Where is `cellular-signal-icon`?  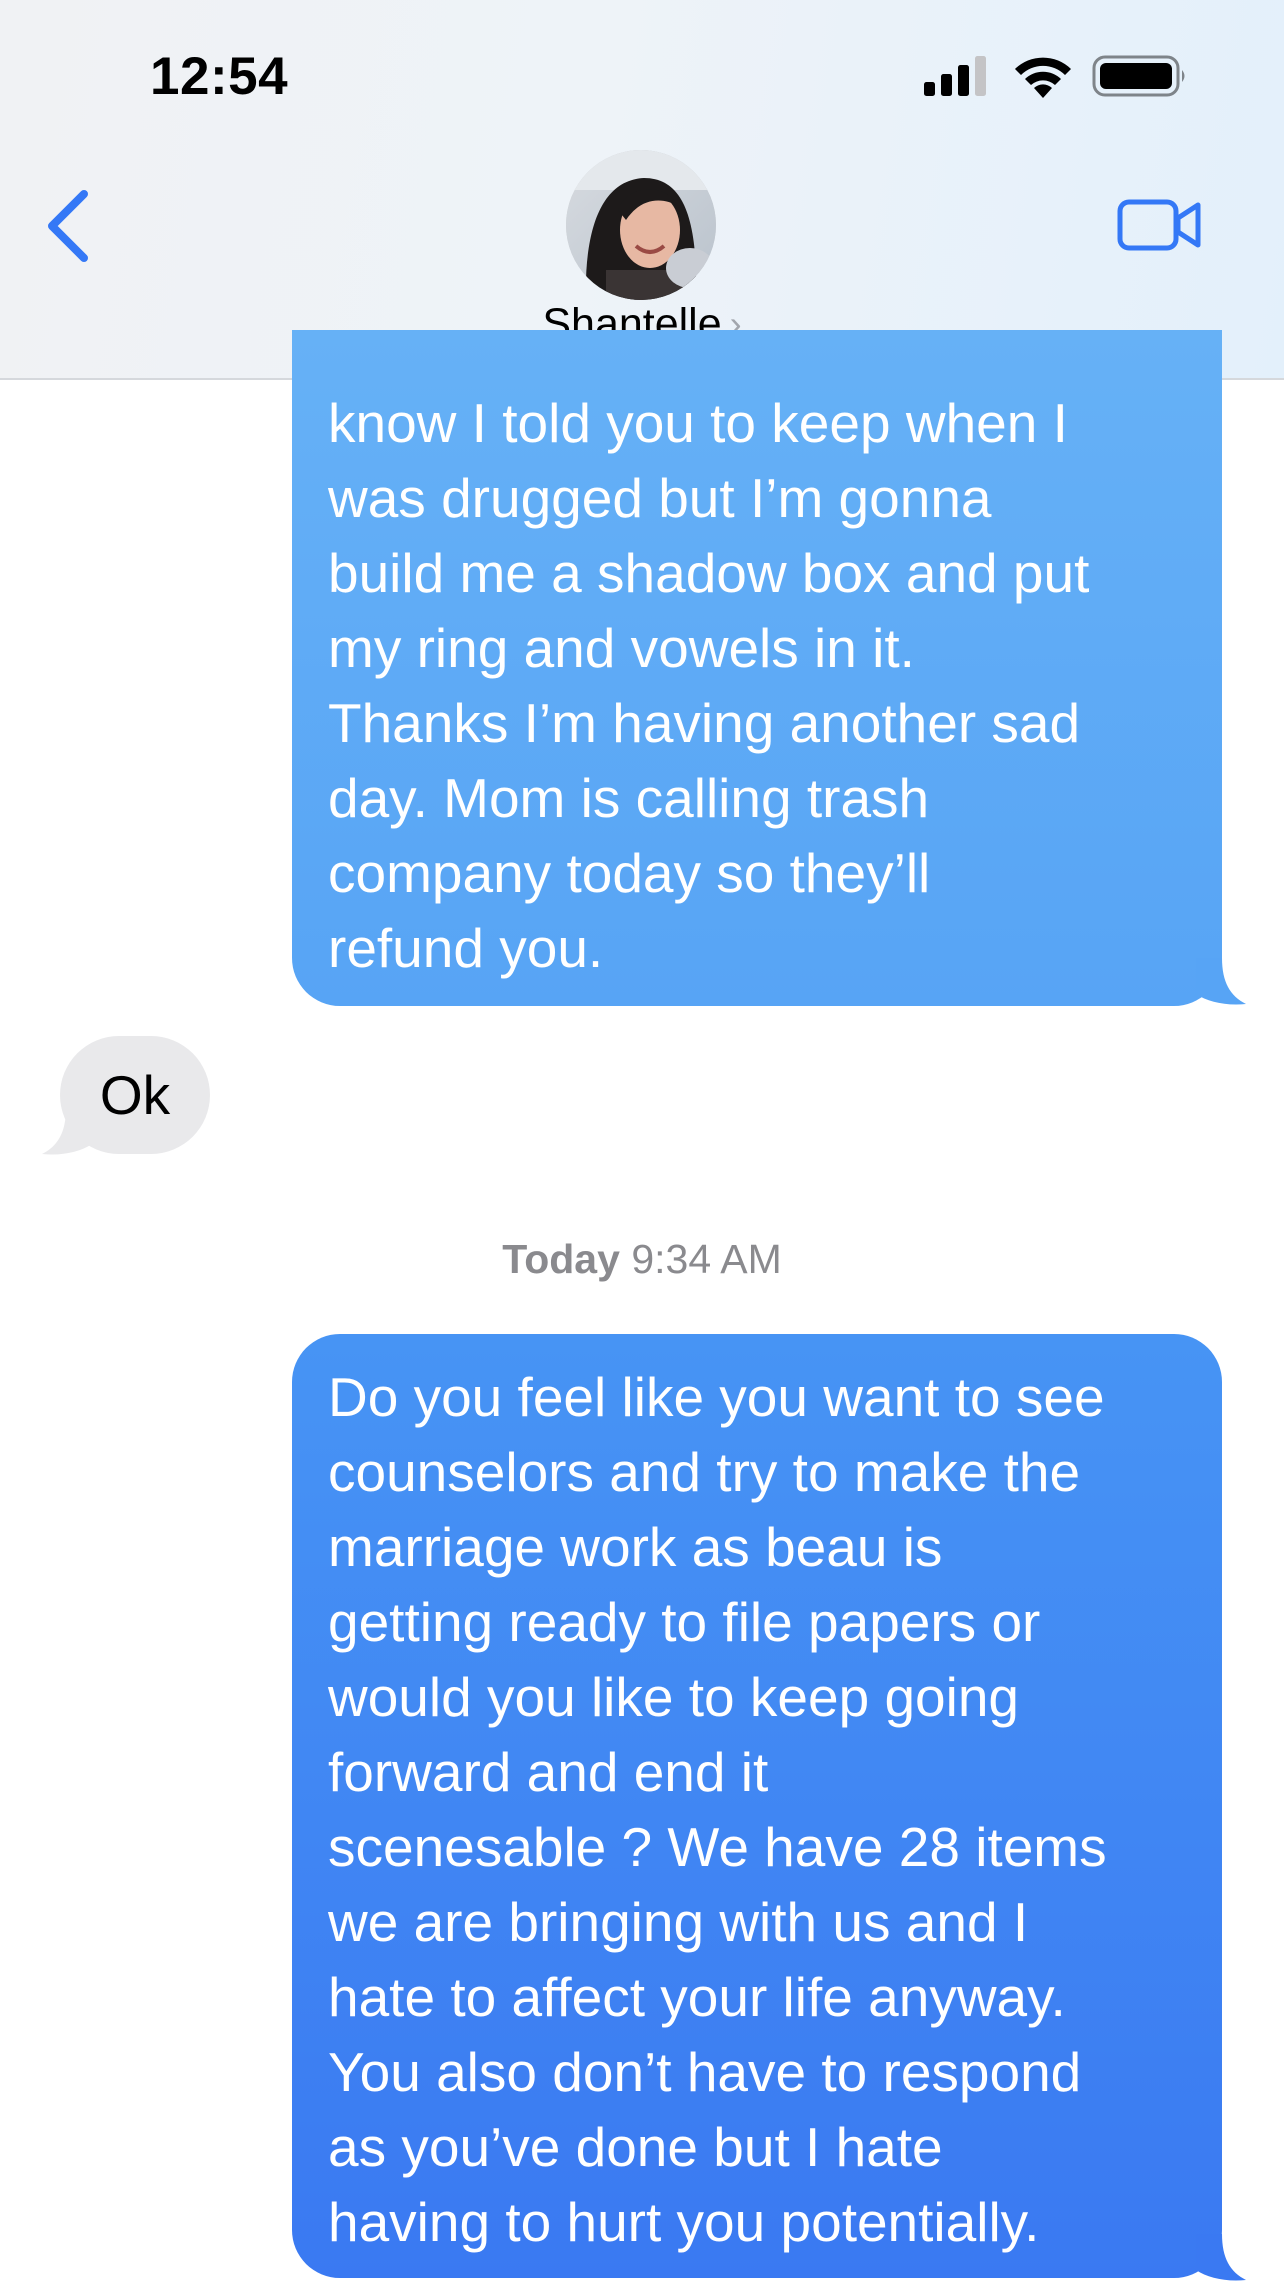
cellular-signal-icon is located at coordinates (955, 76).